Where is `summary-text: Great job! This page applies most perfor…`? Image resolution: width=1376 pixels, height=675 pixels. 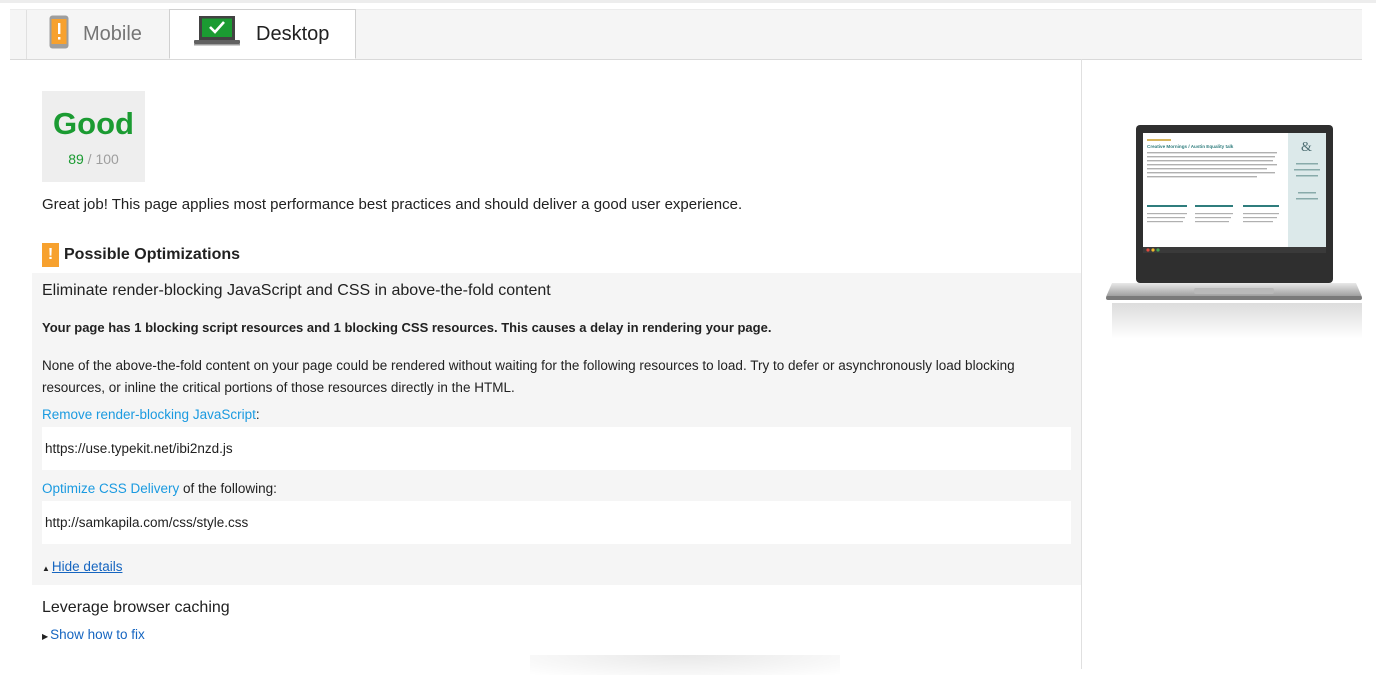 summary-text: Great job! This page applies most perfor… is located at coordinates (392, 204).